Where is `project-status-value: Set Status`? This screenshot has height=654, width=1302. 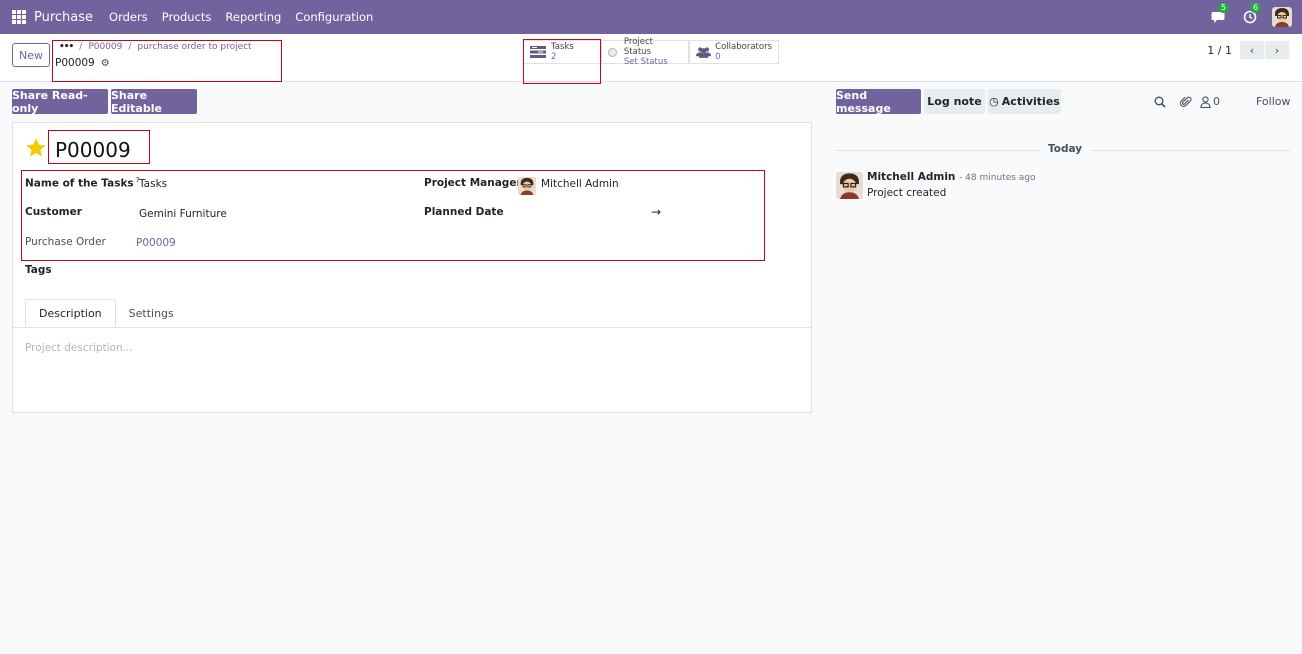 project-status-value: Set Status is located at coordinates (645, 62).